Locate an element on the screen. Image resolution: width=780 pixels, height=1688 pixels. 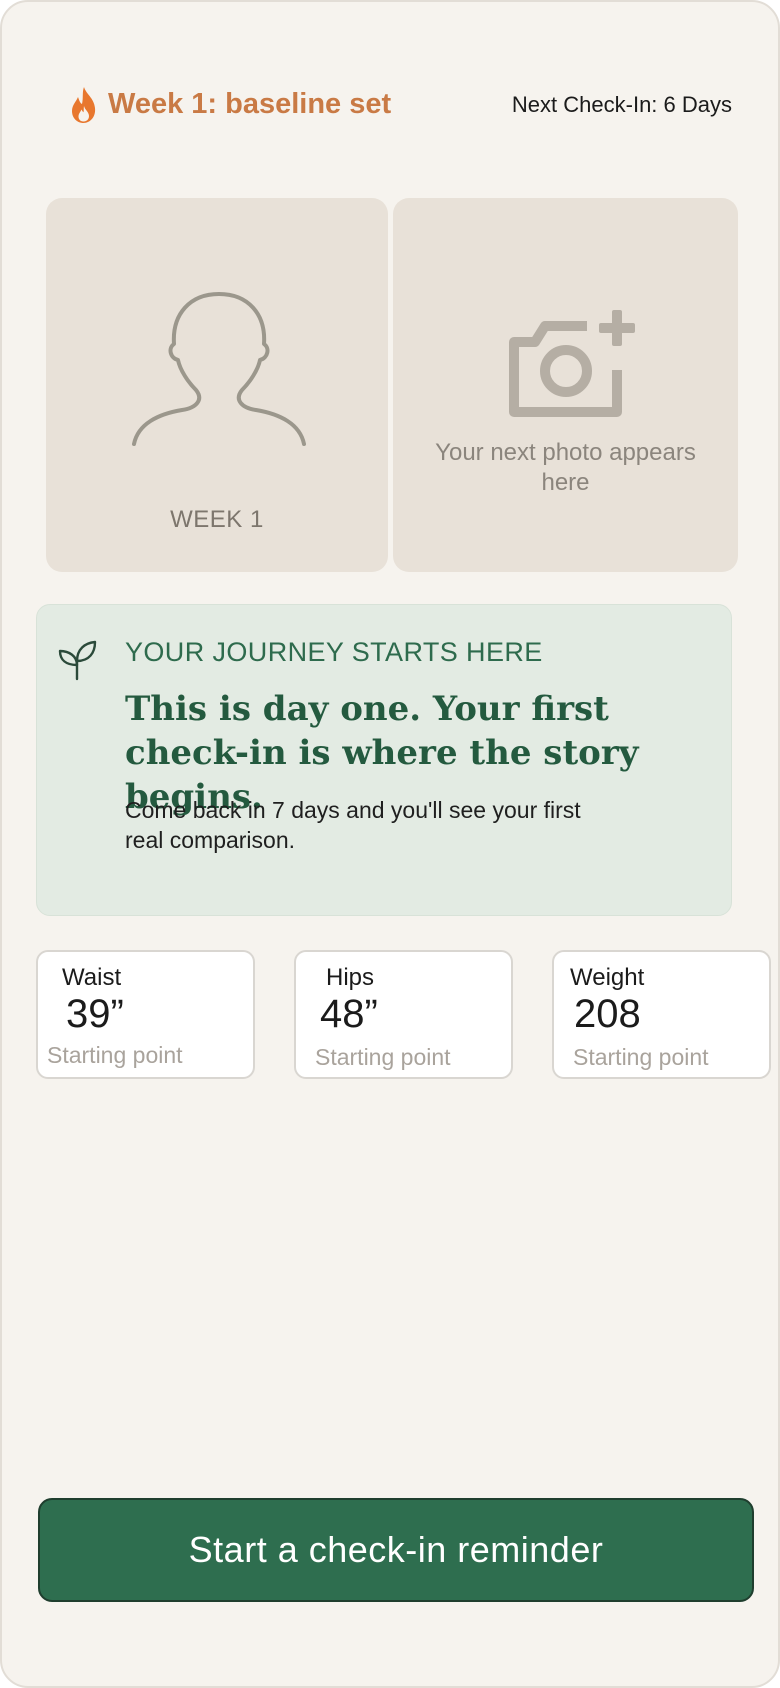
metric-card-hips: Hips 48” Starting point is located at coordinates (403, 1014).